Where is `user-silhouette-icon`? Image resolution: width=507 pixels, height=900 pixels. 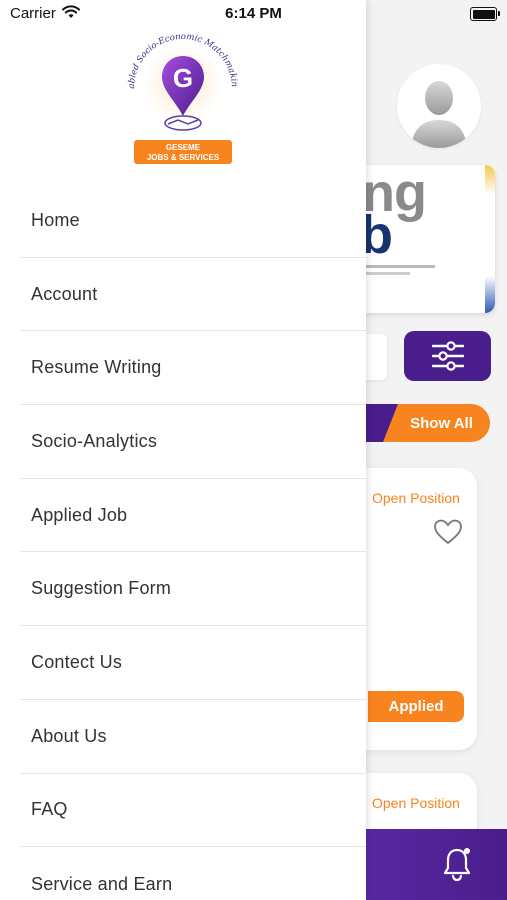 user-silhouette-icon is located at coordinates (439, 114).